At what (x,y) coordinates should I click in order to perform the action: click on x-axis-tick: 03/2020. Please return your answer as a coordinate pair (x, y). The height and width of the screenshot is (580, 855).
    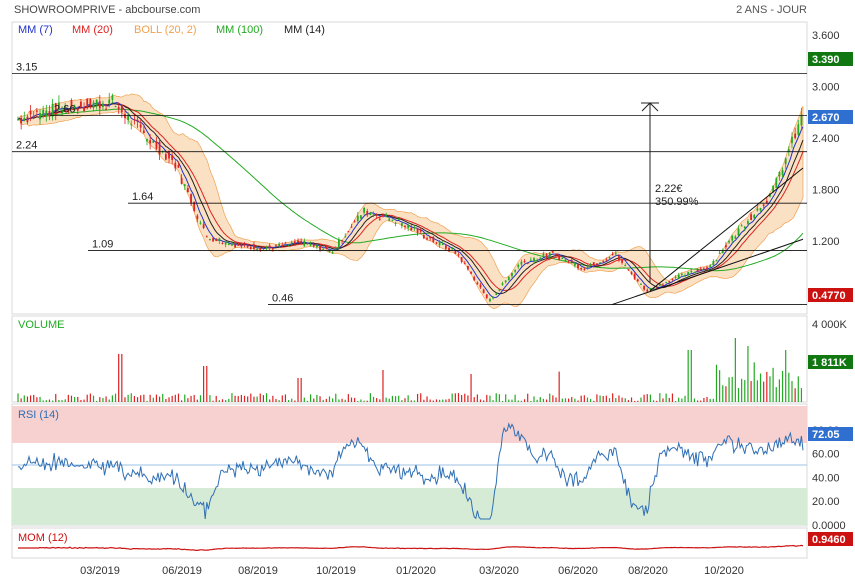
    Looking at the image, I should click on (499, 571).